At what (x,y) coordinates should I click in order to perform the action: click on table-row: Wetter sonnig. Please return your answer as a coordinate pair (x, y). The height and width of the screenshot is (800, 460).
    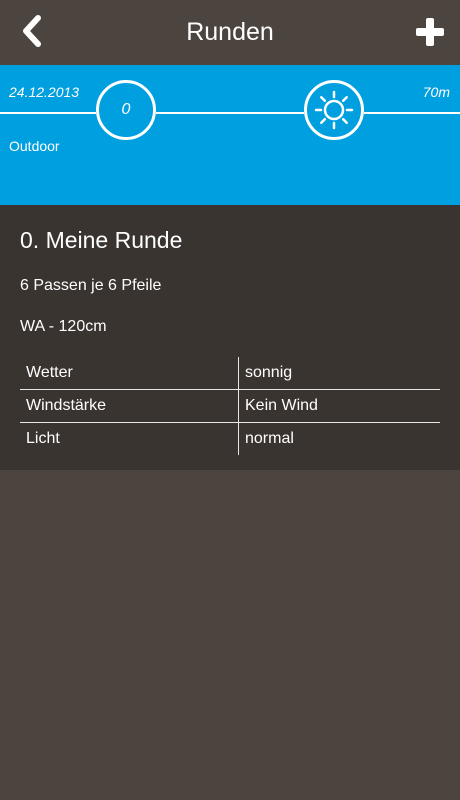
    Looking at the image, I should click on (230, 373).